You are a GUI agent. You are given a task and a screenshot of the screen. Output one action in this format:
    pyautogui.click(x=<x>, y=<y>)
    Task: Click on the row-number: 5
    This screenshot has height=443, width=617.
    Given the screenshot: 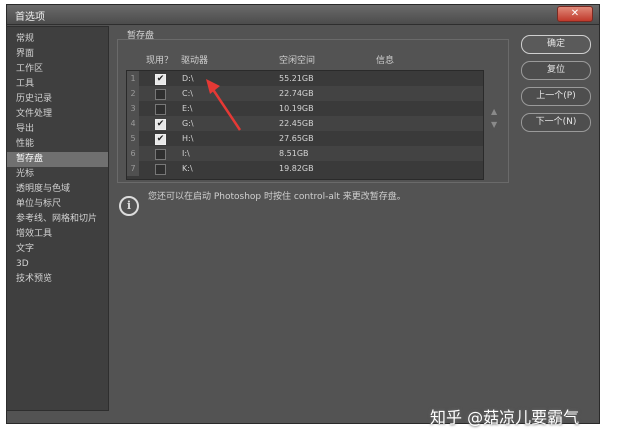 What is the action you would take?
    pyautogui.click(x=133, y=138)
    